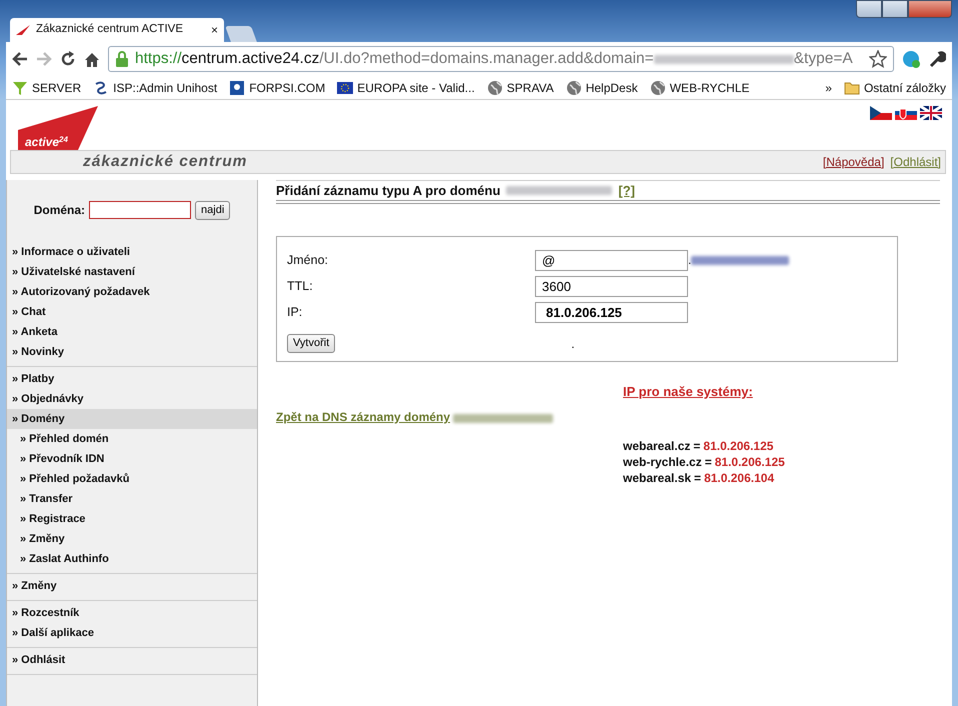  Describe the element at coordinates (165, 162) in the screenshot. I see `tagline-text: zákaznické centrum` at that location.